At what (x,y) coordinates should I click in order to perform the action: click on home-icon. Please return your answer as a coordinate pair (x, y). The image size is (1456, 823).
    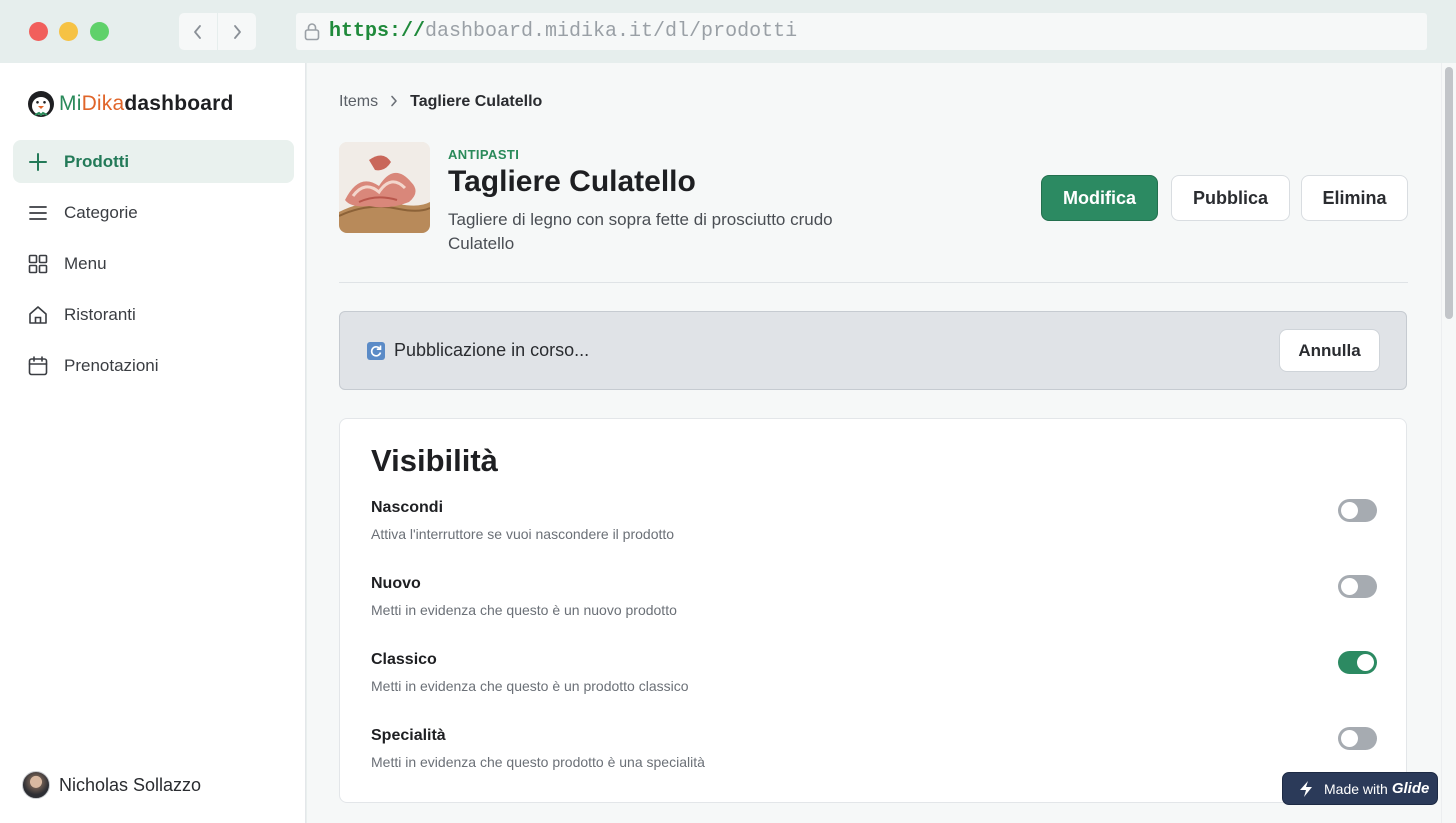
    Looking at the image, I should click on (38, 315).